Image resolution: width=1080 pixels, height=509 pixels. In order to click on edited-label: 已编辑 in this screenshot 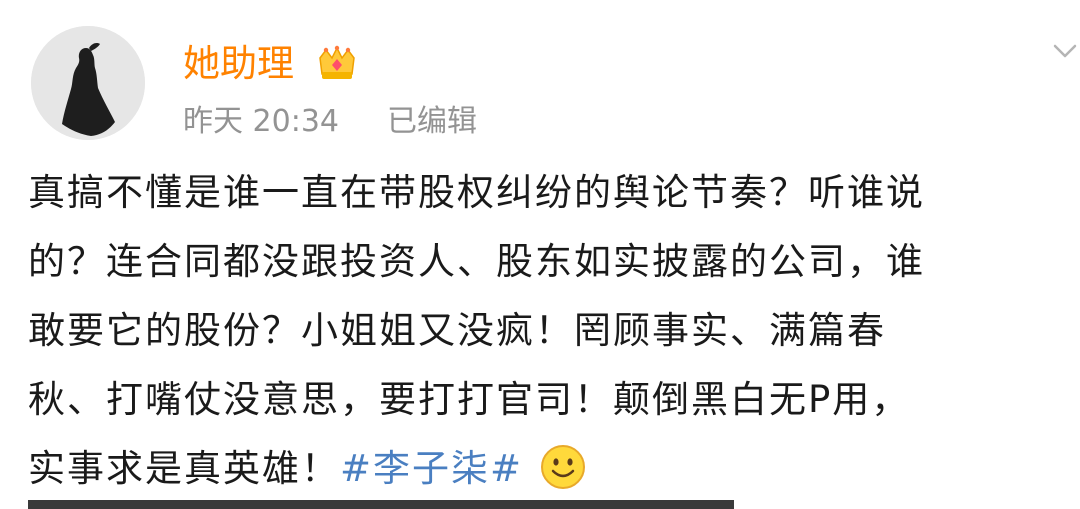, I will do `click(432, 122)`.